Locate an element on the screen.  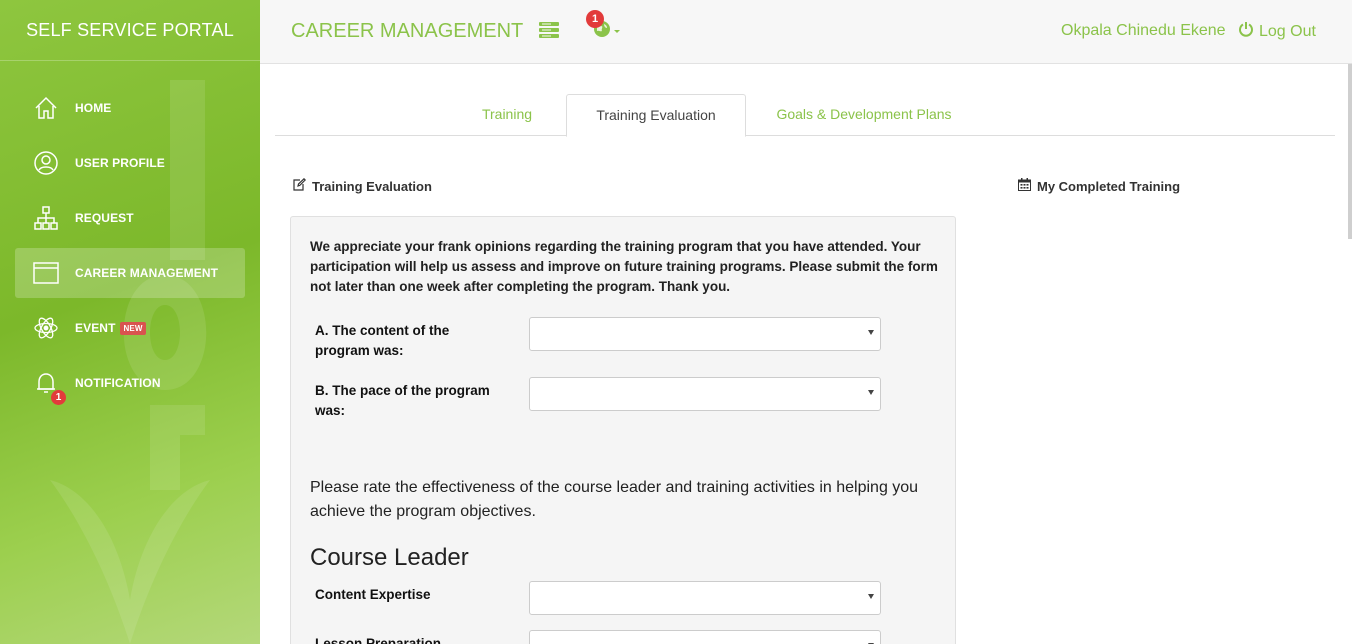
tab-training: Training is located at coordinates (507, 115).